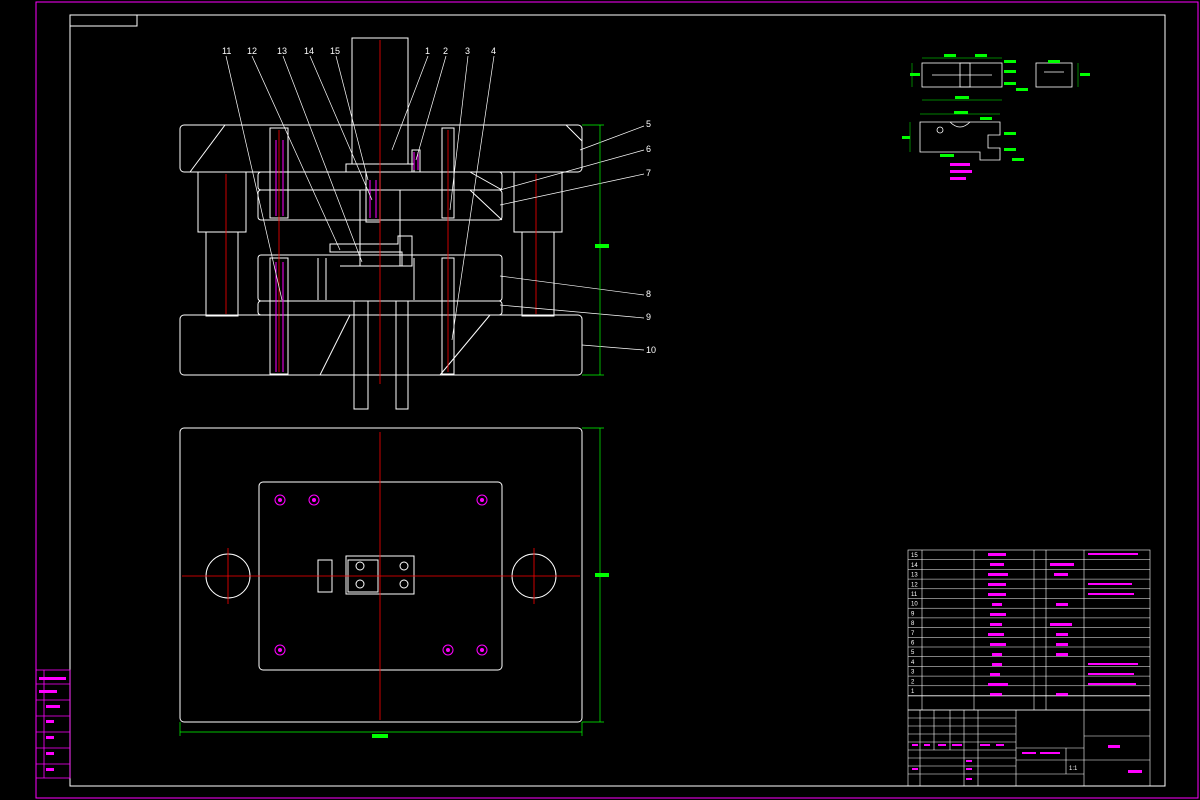  Describe the element at coordinates (402, 355) in the screenshot. I see `ejector-pin-right` at that location.